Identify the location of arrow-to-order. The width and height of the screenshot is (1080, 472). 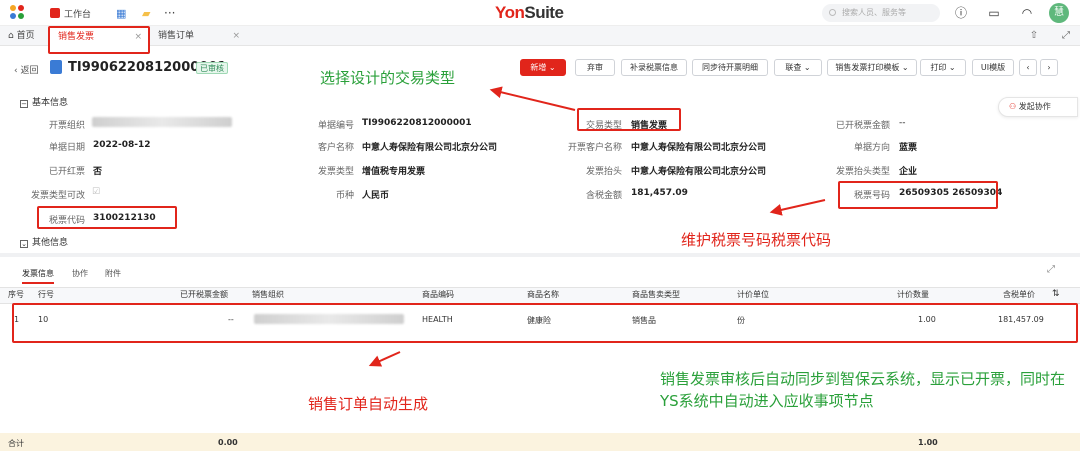
(384, 359).